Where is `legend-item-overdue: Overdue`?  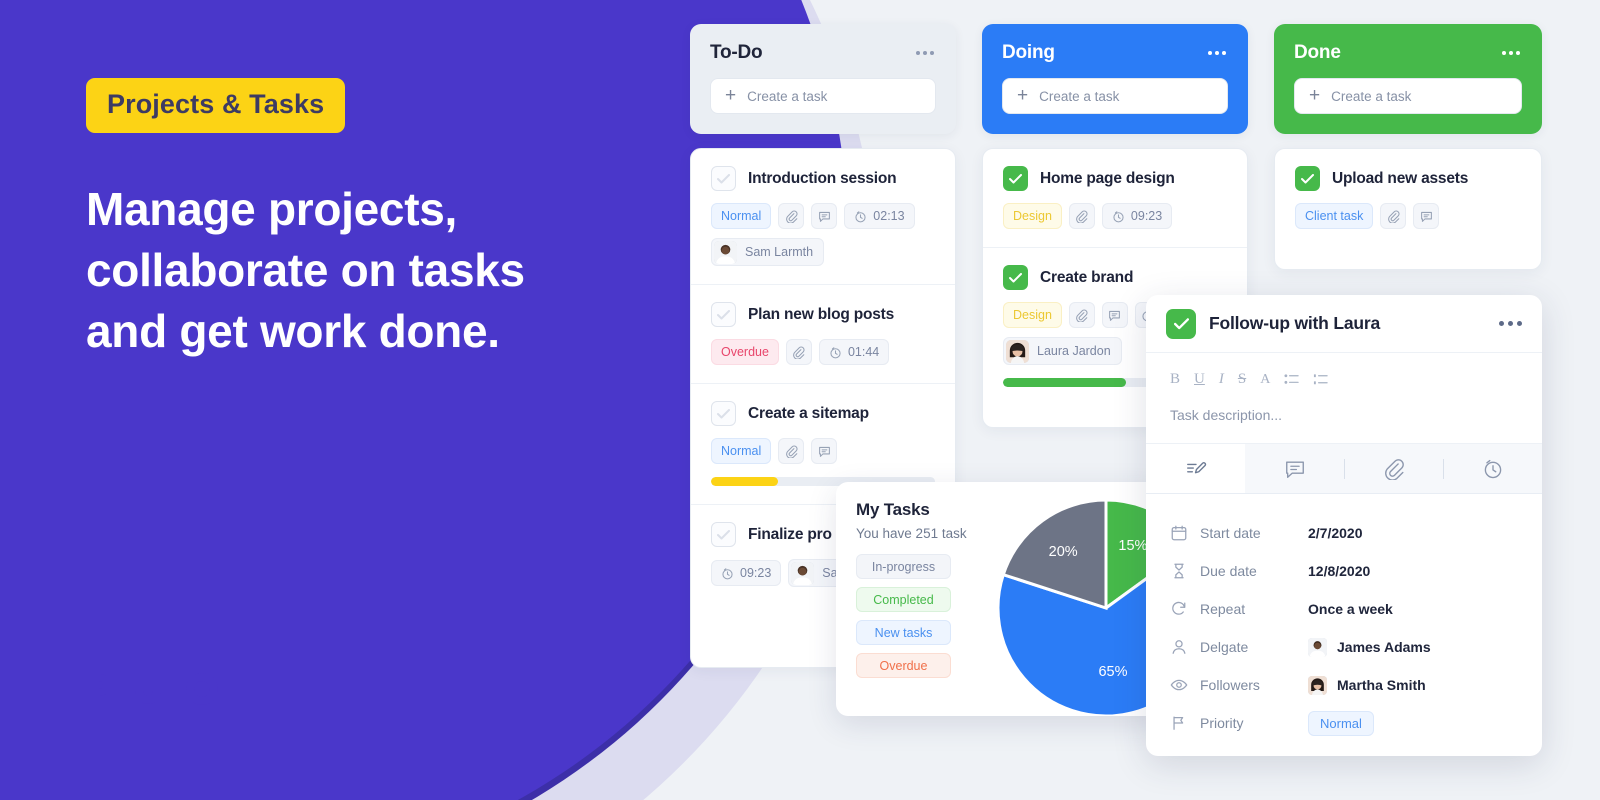 legend-item-overdue: Overdue is located at coordinates (903, 665).